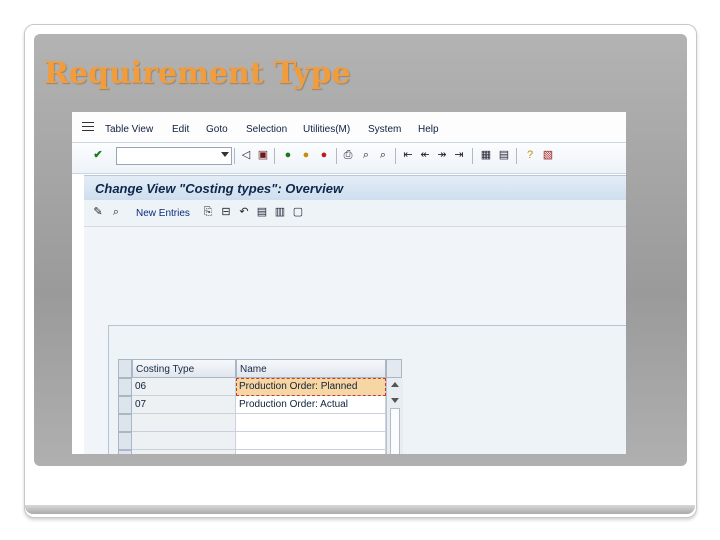  What do you see at coordinates (366, 155) in the screenshot?
I see `find-icon: ⌕` at bounding box center [366, 155].